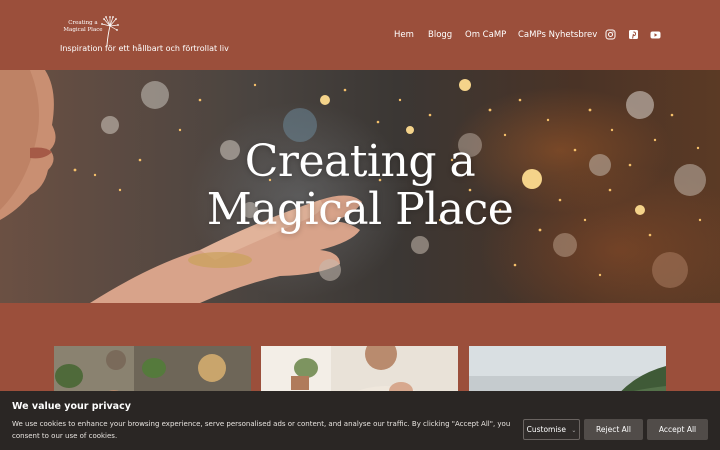  What do you see at coordinates (546, 429) in the screenshot?
I see `customise-label: Customise` at bounding box center [546, 429].